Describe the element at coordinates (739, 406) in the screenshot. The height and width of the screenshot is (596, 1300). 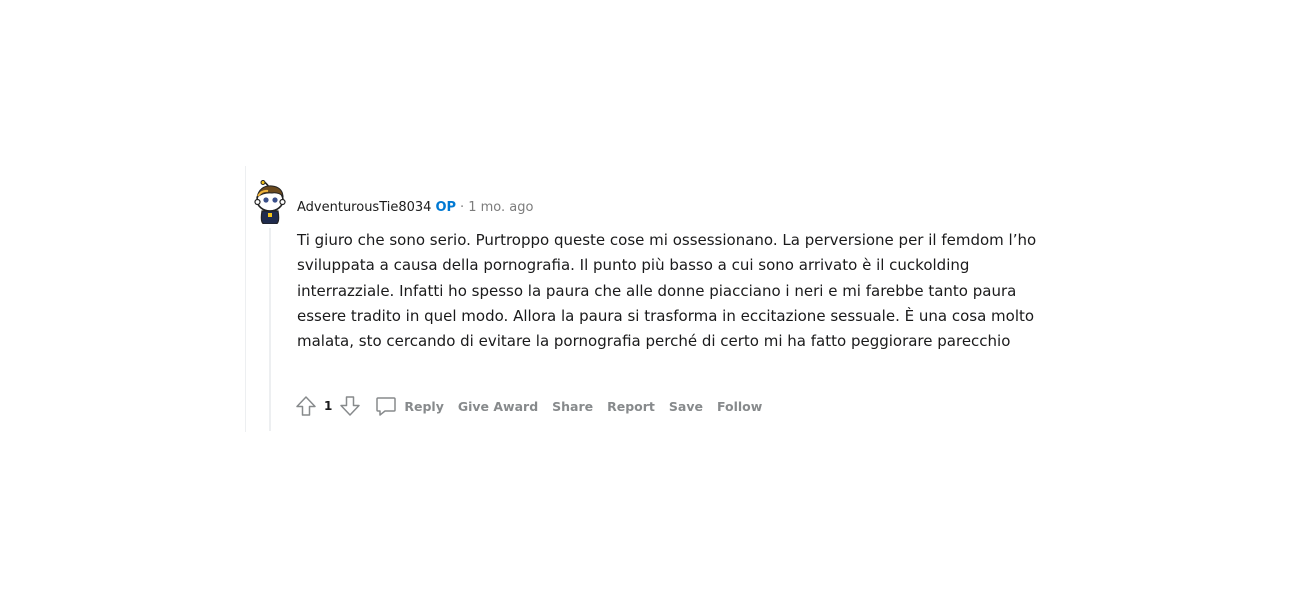
I see `follow-button: Follow` at that location.